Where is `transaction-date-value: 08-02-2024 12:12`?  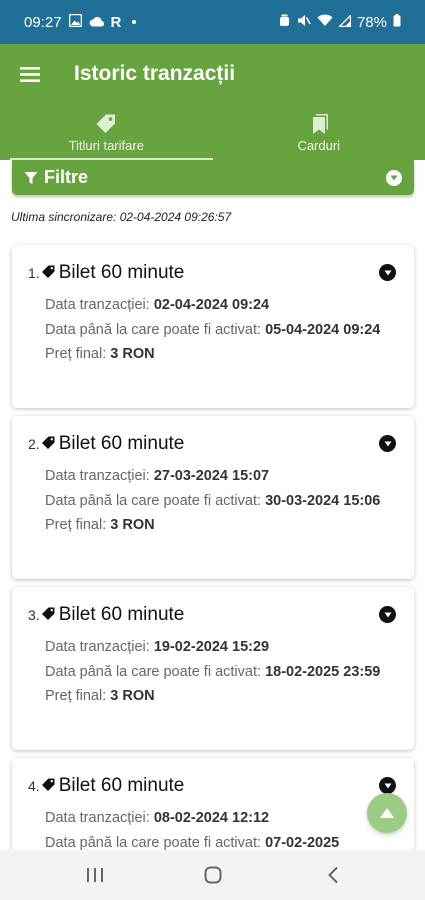 transaction-date-value: 08-02-2024 12:12 is located at coordinates (211, 818).